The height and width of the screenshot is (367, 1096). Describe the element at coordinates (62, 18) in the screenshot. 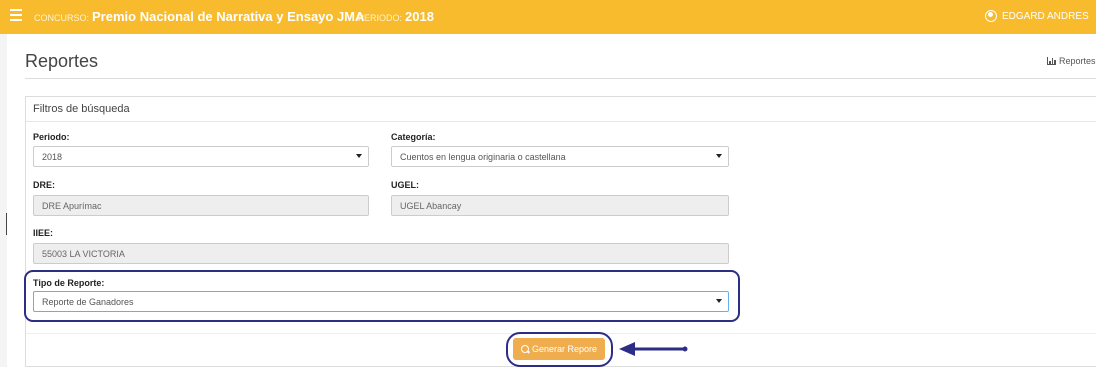

I see `concurso-label: Concurso:` at that location.